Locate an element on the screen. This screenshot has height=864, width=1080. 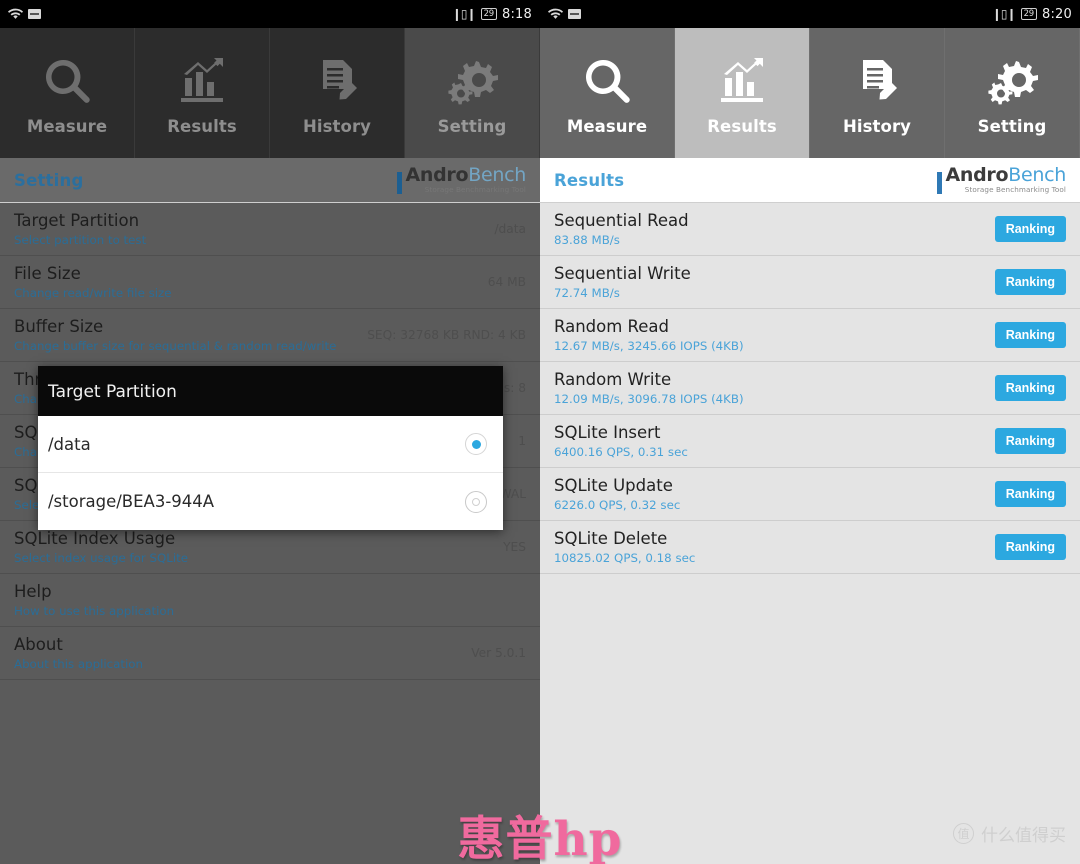
result-title: SQLite Delete is located at coordinates (611, 538).